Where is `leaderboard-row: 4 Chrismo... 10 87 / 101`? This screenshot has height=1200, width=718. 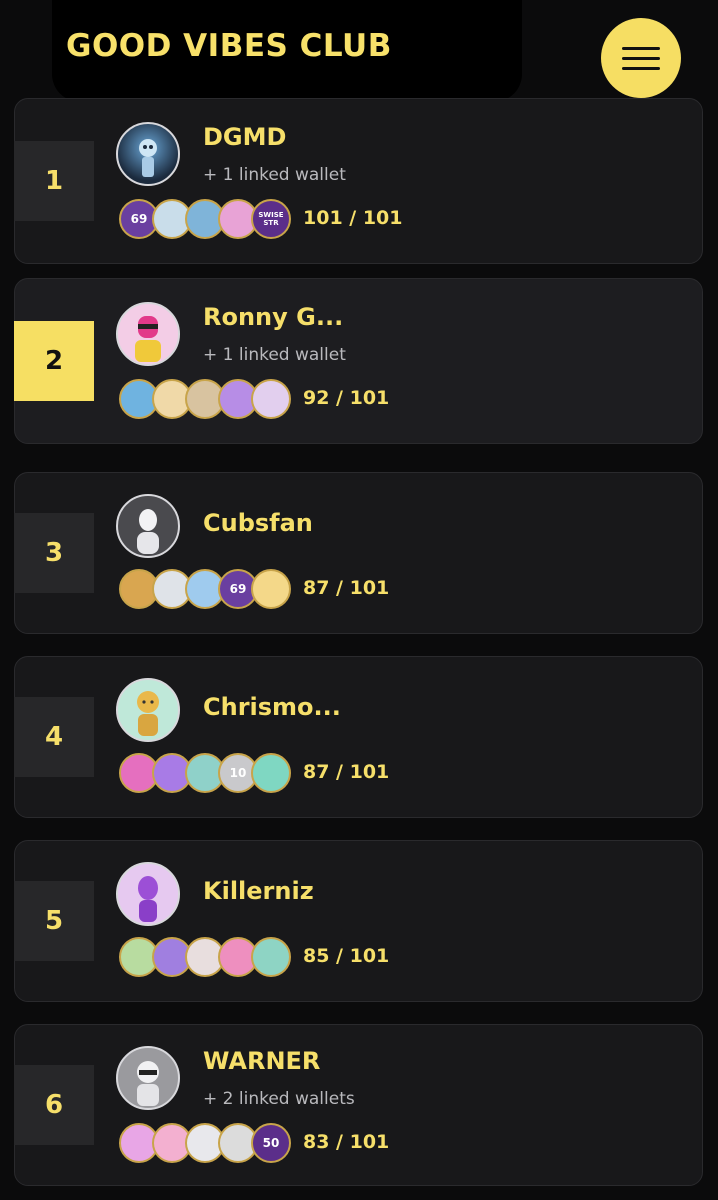
leaderboard-row: 4 Chrismo... 10 87 / 101 is located at coordinates (358, 737).